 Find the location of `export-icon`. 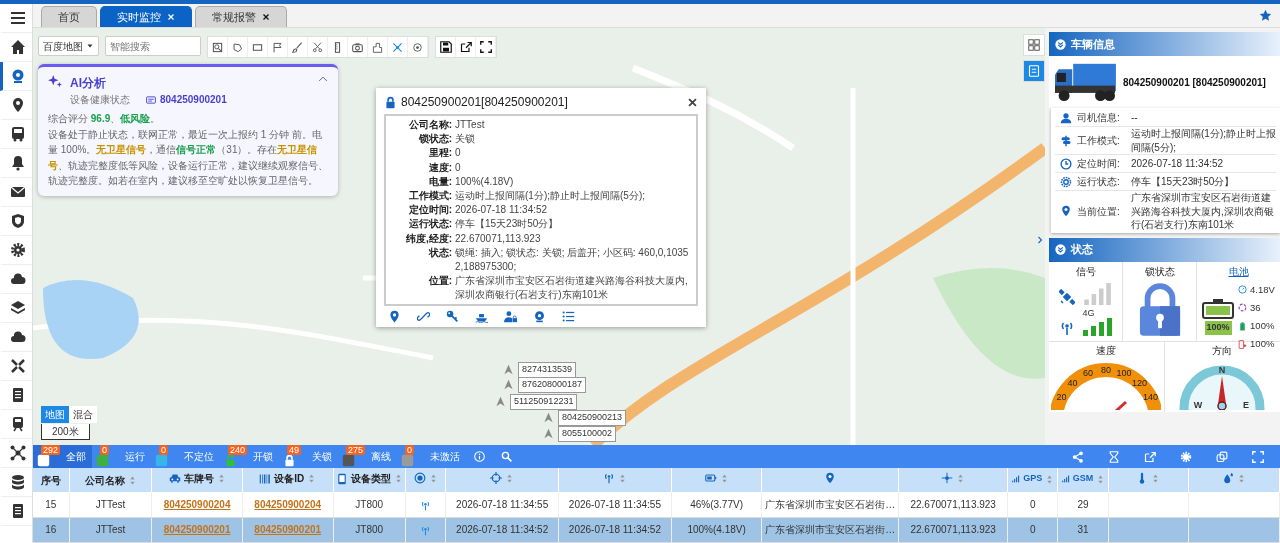

export-icon is located at coordinates (1150, 456).